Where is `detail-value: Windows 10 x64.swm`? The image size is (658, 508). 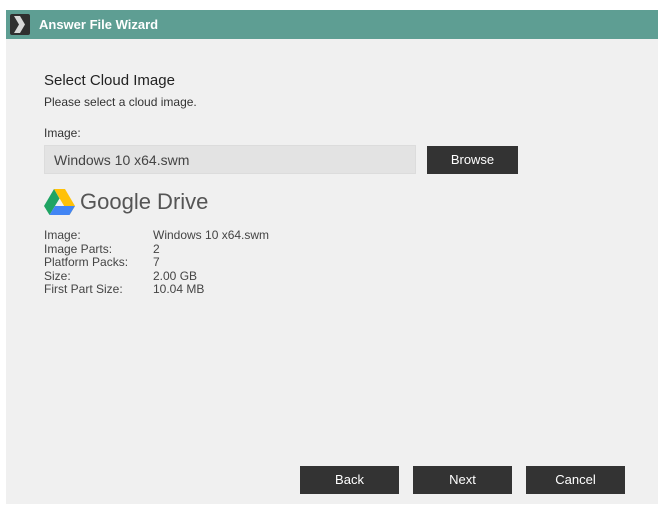 detail-value: Windows 10 x64.swm is located at coordinates (211, 235).